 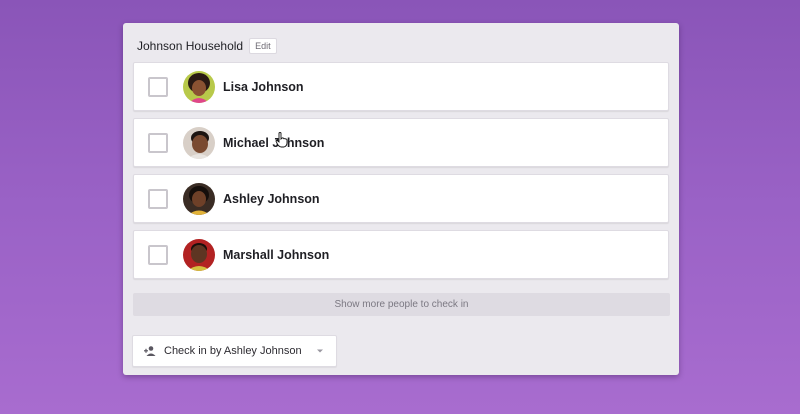 What do you see at coordinates (263, 86) in the screenshot?
I see `person-name: Lisa Johnson` at bounding box center [263, 86].